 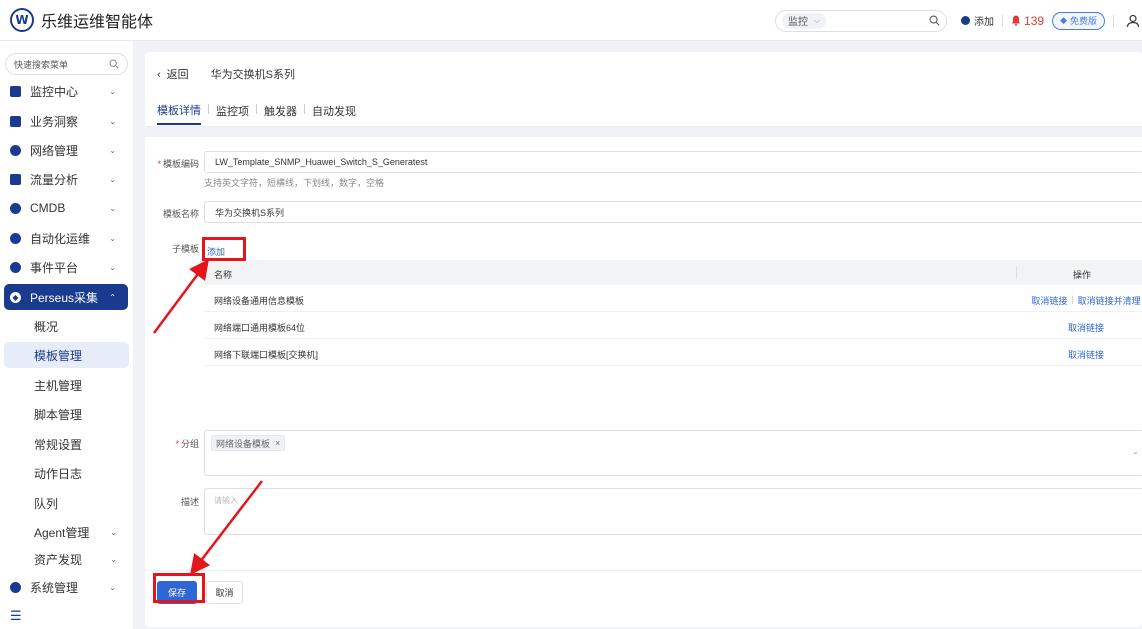 I want to click on sidebar-item-event-platform: 事件平台 ⌄, so click(x=66, y=267).